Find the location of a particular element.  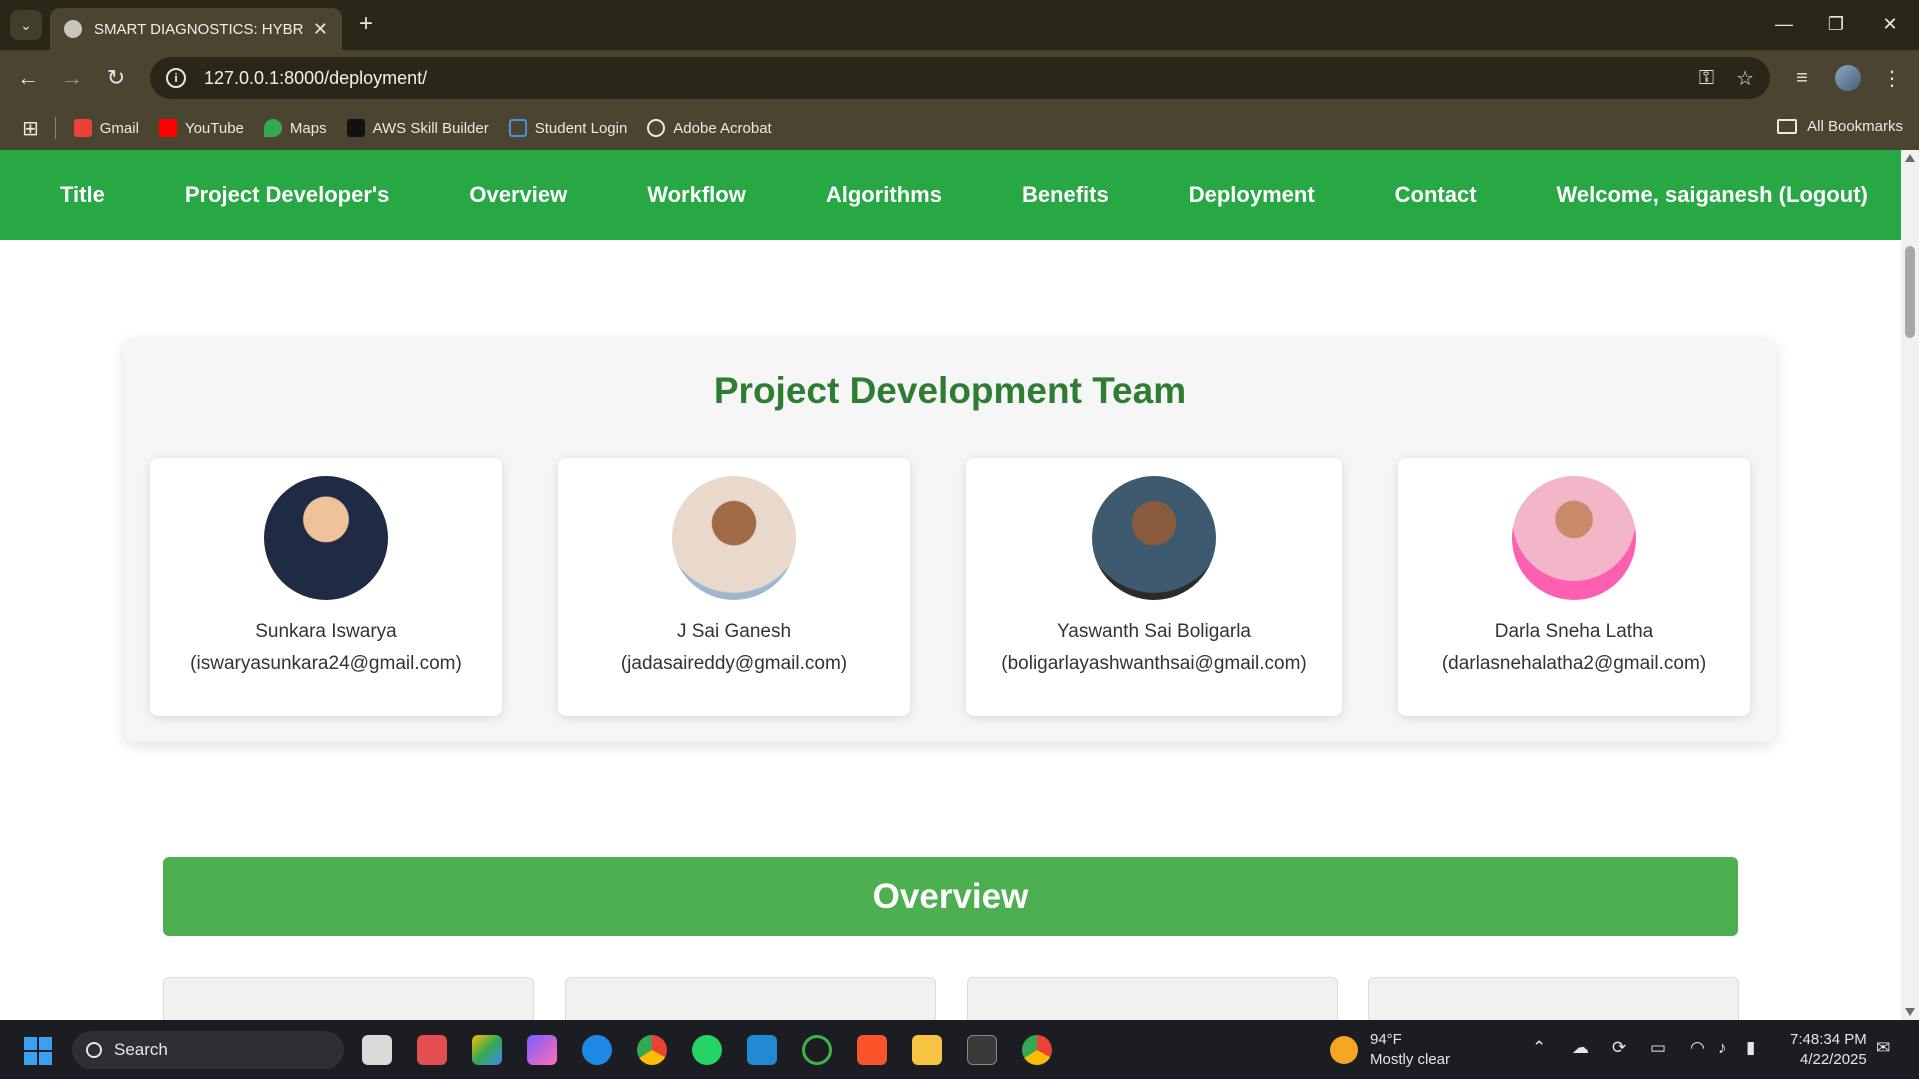

wifi-icon: ◠ is located at coordinates (1697, 1048).